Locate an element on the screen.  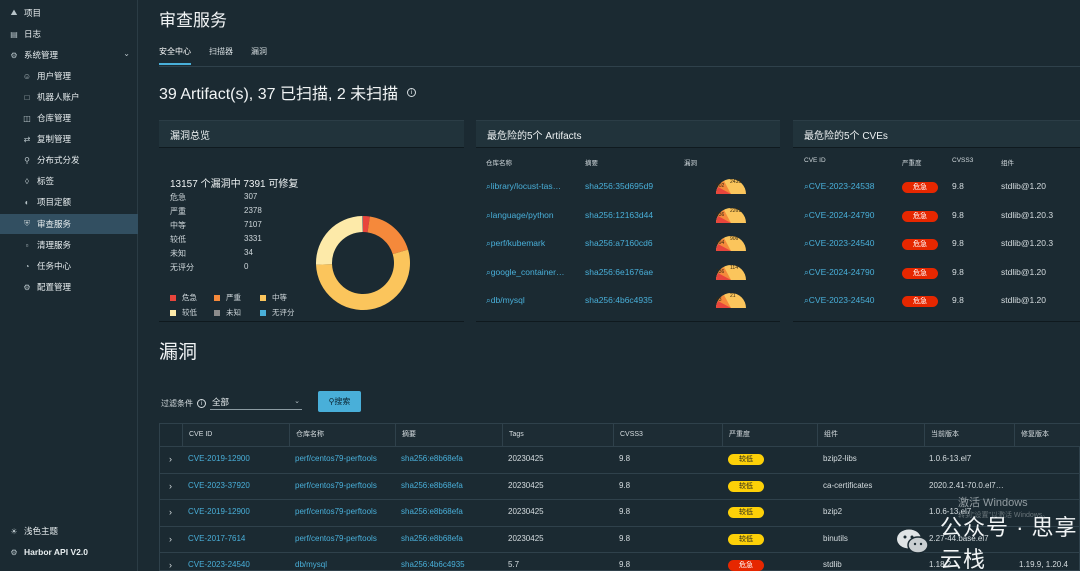
tab-vulnerabilities: 漏洞 is located at coordinates (259, 55).